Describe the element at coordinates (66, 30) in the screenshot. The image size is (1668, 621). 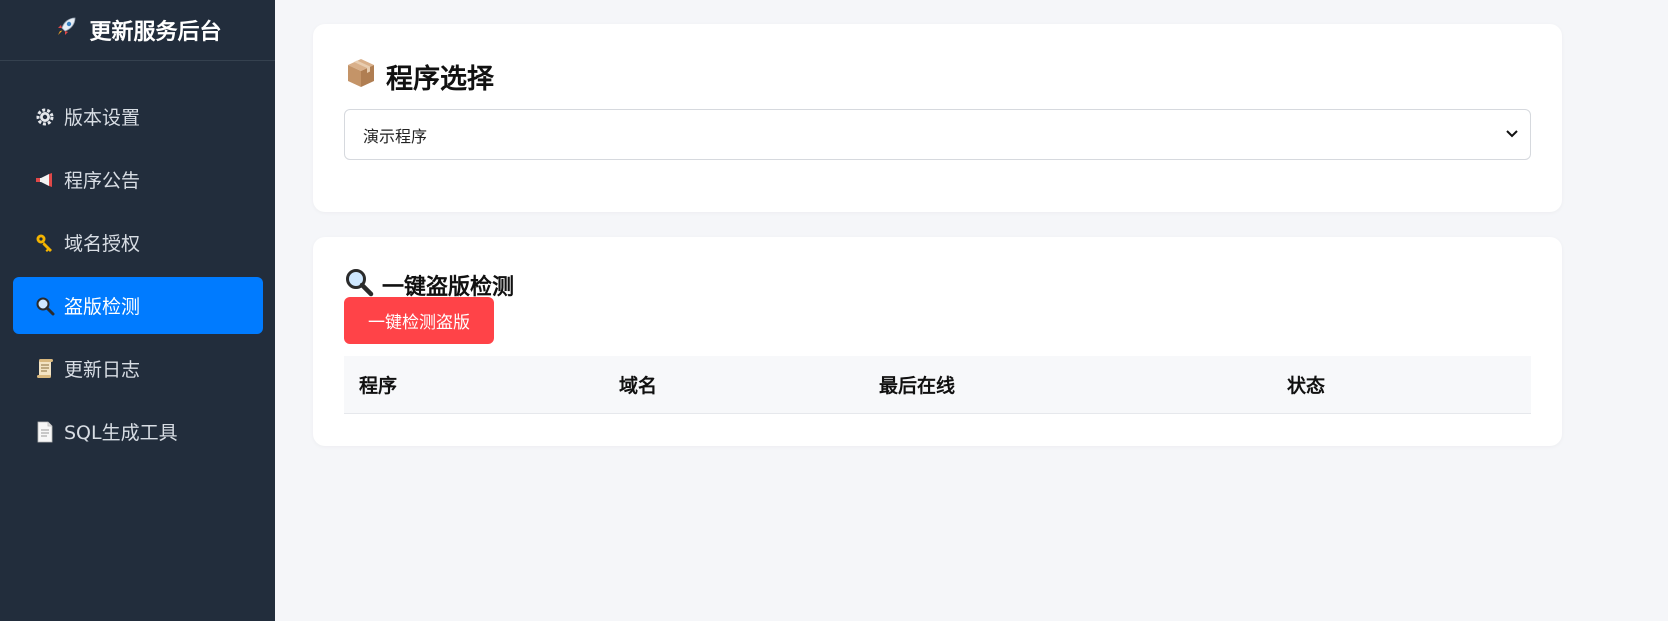
I see `rocket-icon` at that location.